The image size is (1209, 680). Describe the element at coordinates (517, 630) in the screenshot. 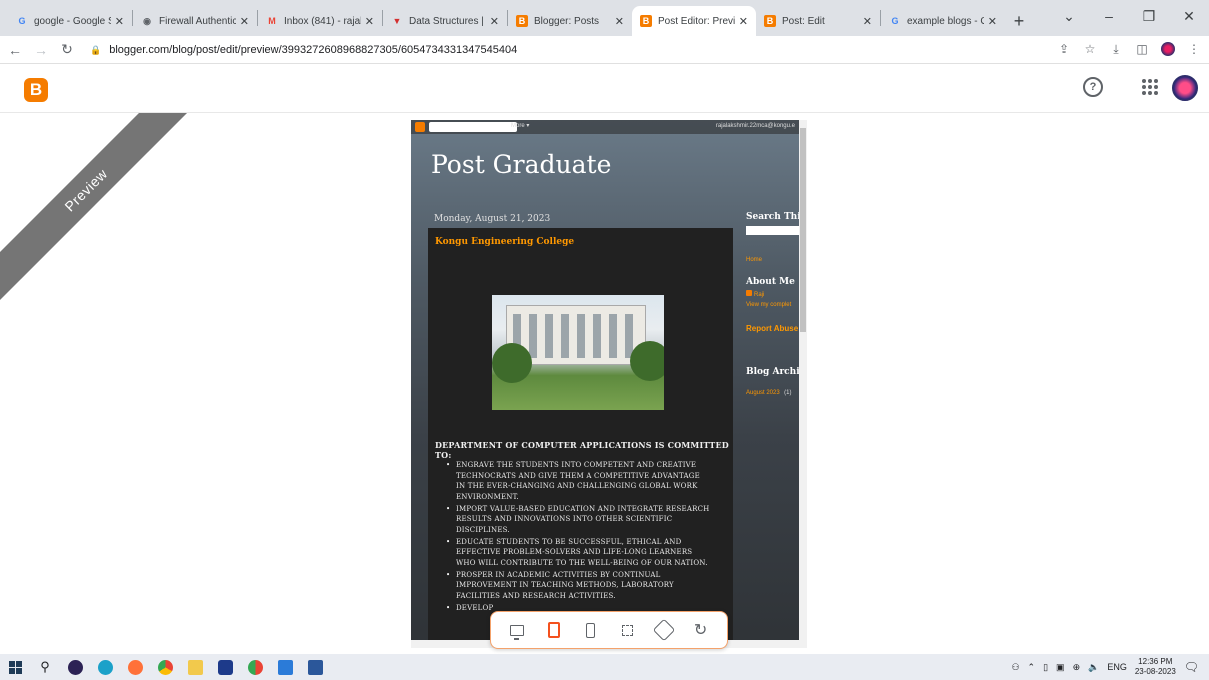

I see `desktop-view-button` at that location.